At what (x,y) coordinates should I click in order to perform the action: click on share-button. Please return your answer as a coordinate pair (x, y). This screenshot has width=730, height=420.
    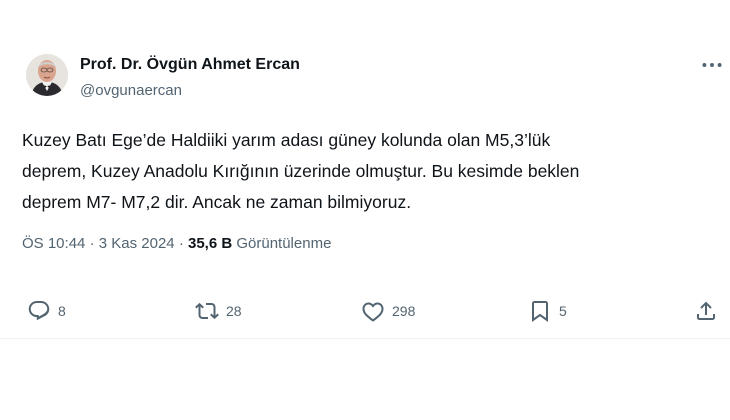
    Looking at the image, I should click on (706, 311).